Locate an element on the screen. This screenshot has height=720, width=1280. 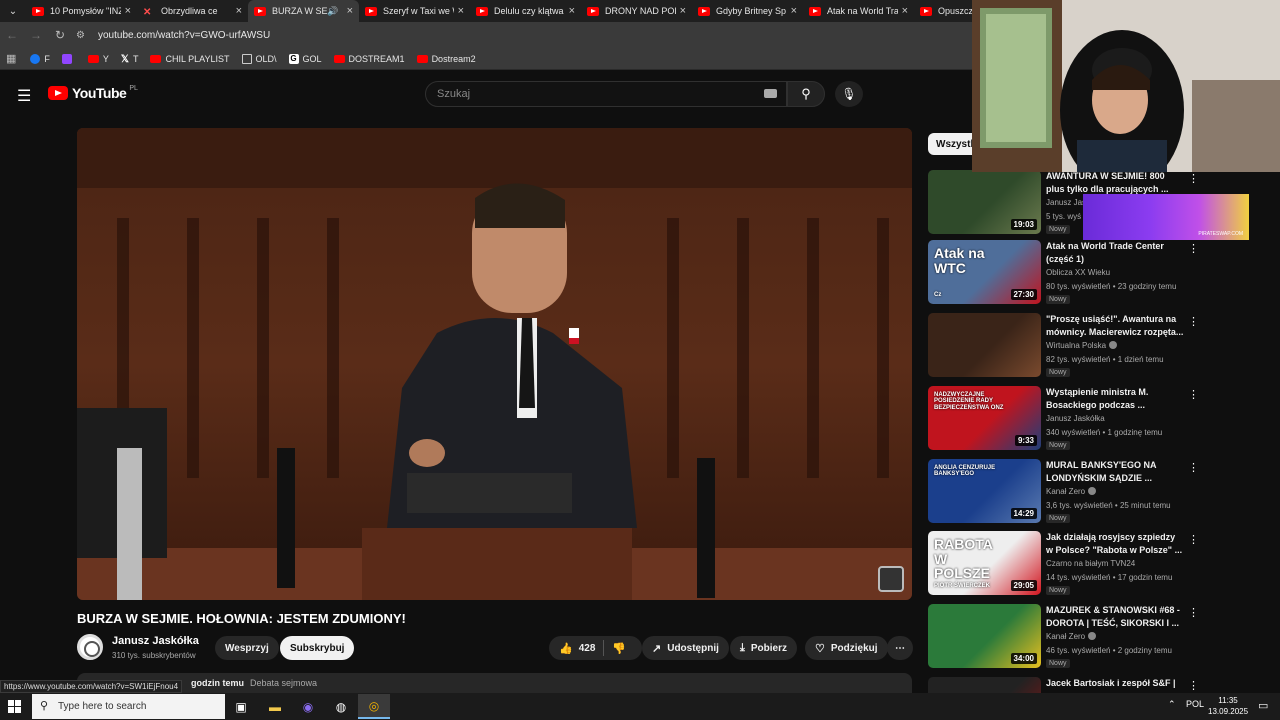
forward-icon: → is located at coordinates (36, 35).